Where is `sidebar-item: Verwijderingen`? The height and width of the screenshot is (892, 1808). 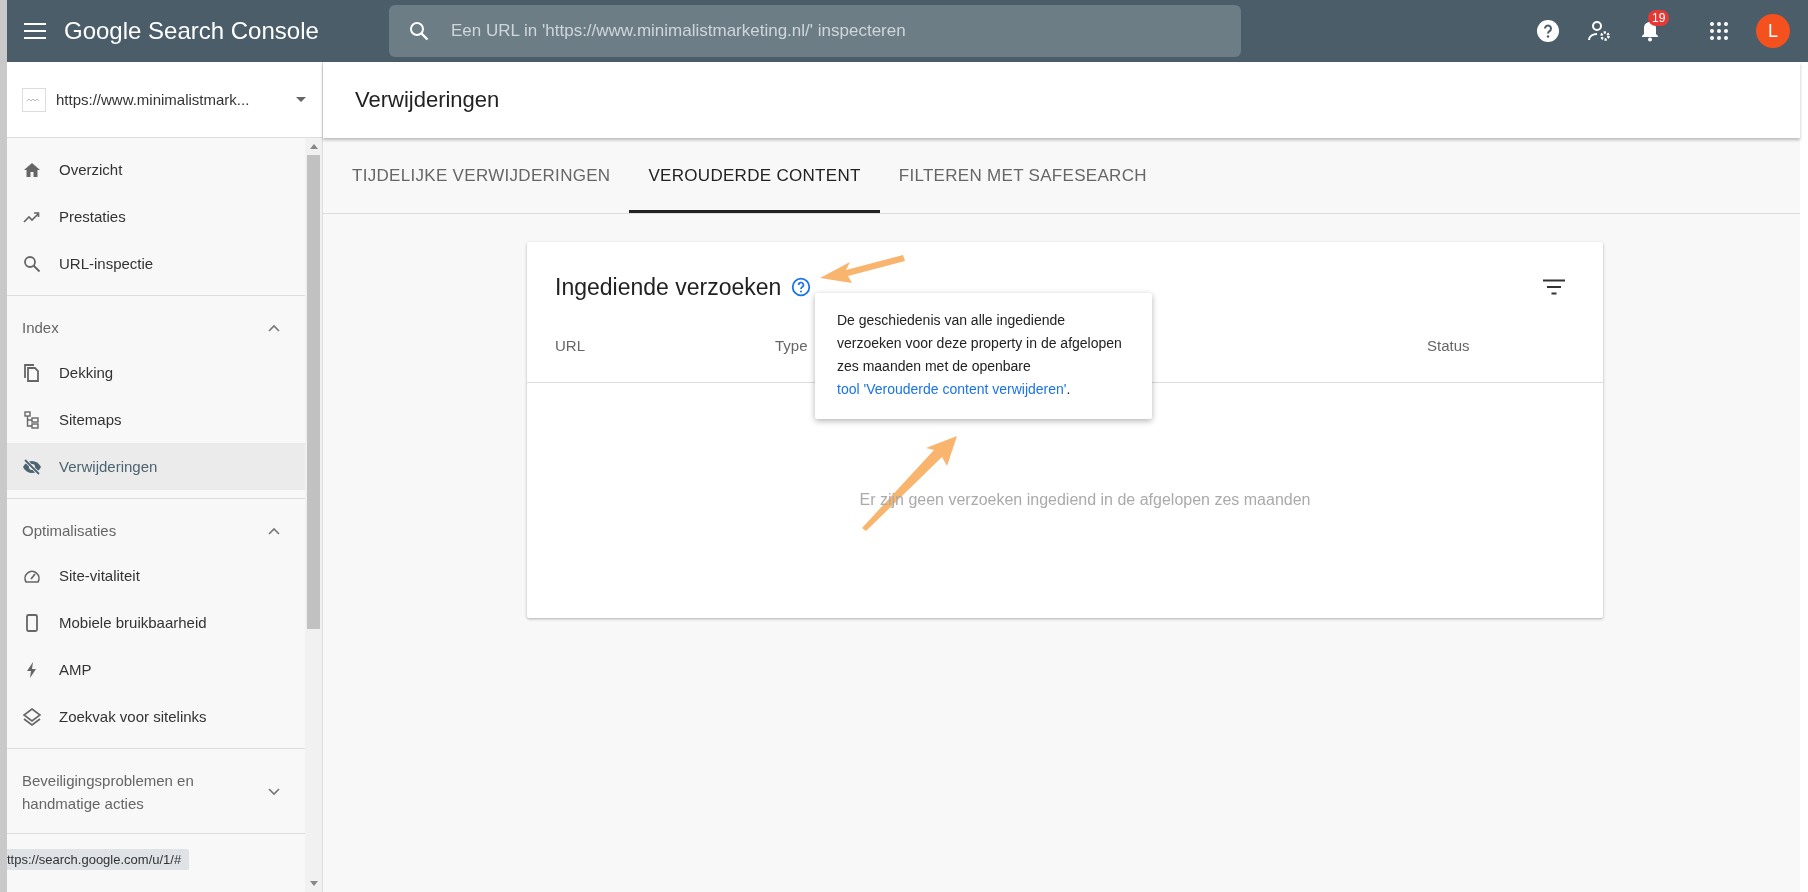
sidebar-item: Verwijderingen is located at coordinates (156, 466).